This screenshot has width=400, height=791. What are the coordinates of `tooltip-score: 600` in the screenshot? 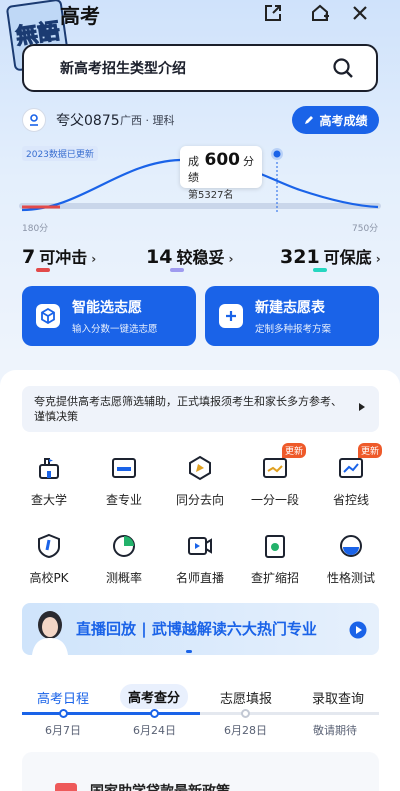 It's located at (222, 160).